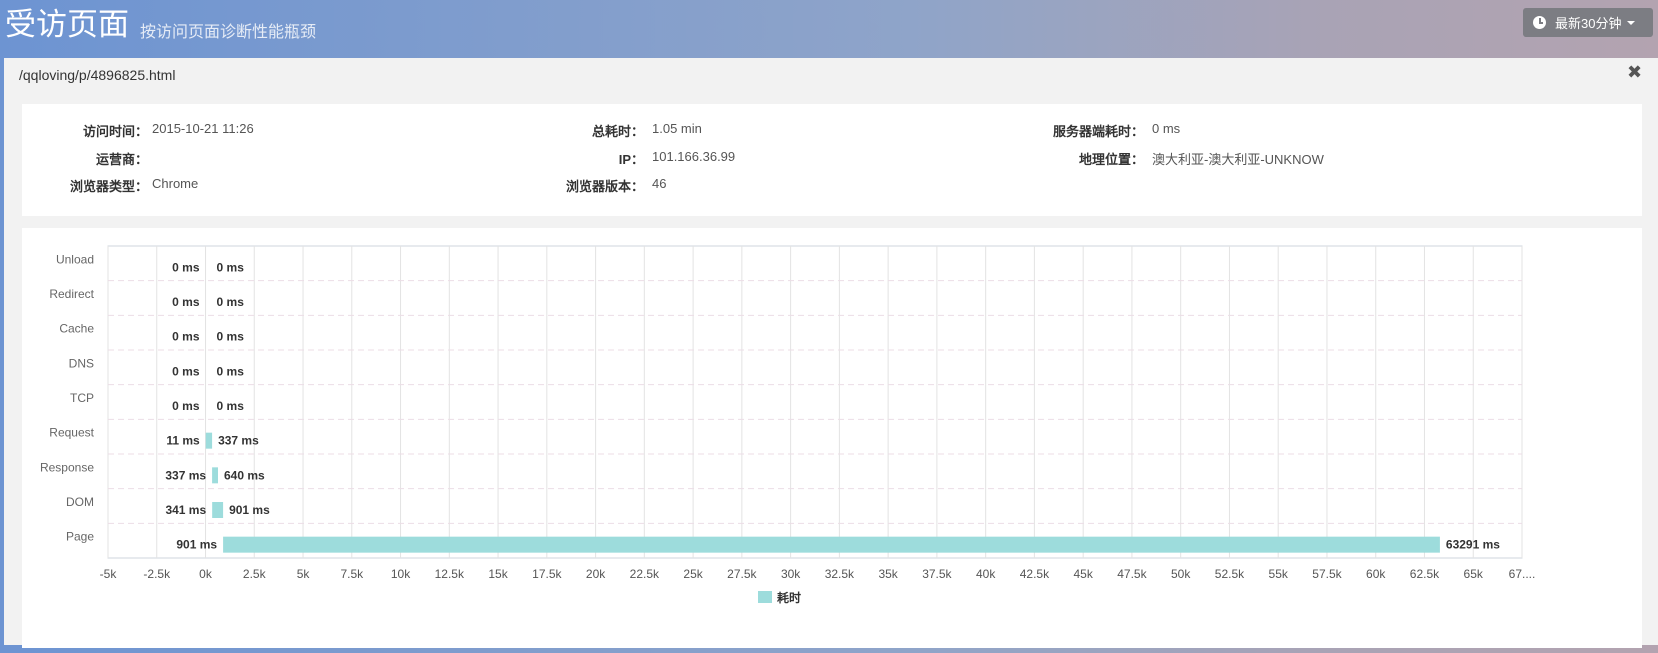 This screenshot has height=653, width=1658. What do you see at coordinates (937, 574) in the screenshot?
I see `x-tick-label: 37.5k` at bounding box center [937, 574].